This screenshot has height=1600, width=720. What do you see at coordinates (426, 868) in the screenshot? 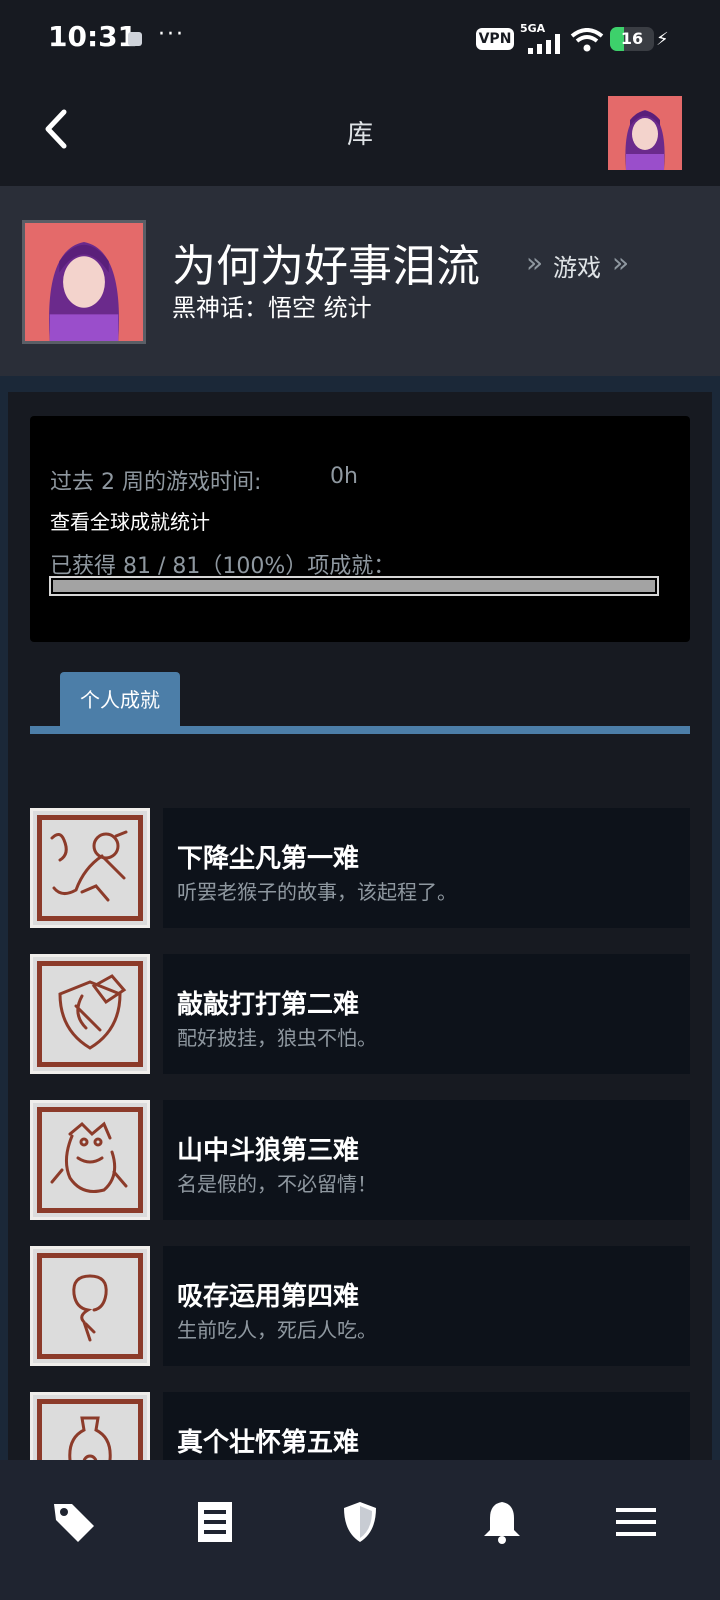
I see `achievement-card: 下降尘凡第一难 听罢老猴子的故事，该起程了。` at bounding box center [426, 868].